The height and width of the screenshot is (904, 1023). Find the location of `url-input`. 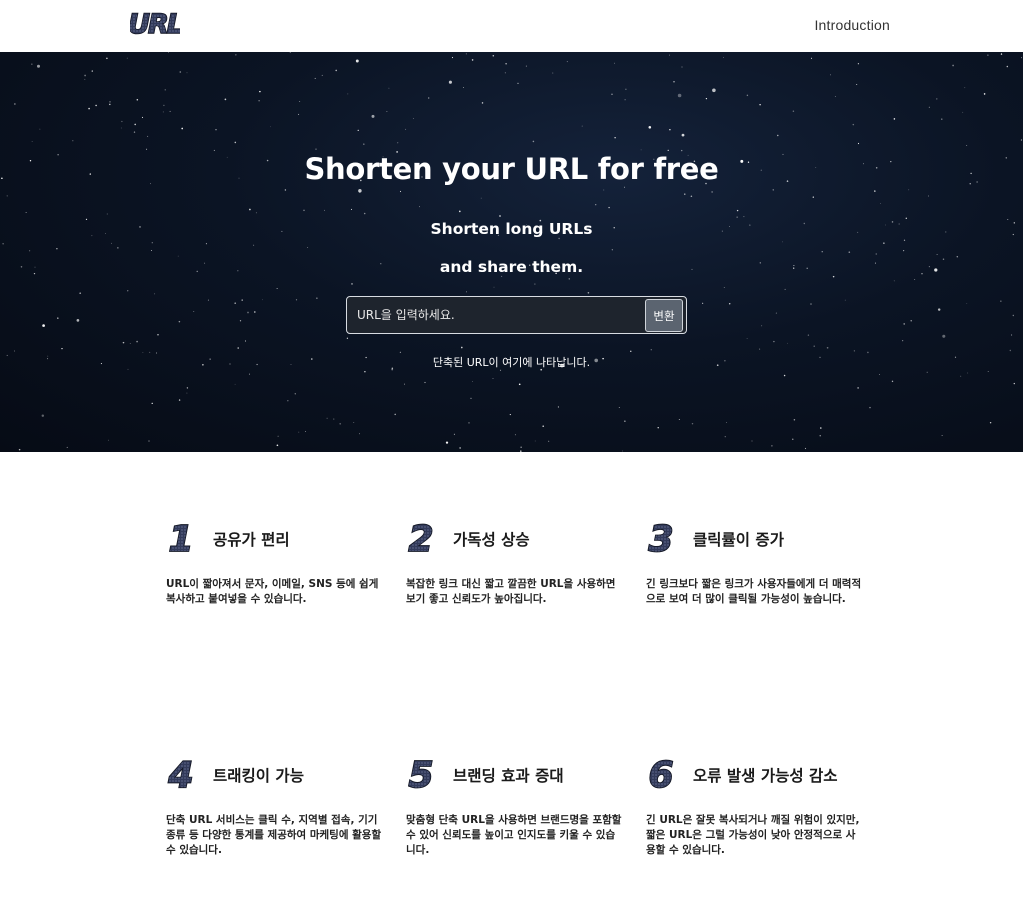

url-input is located at coordinates (495, 315).